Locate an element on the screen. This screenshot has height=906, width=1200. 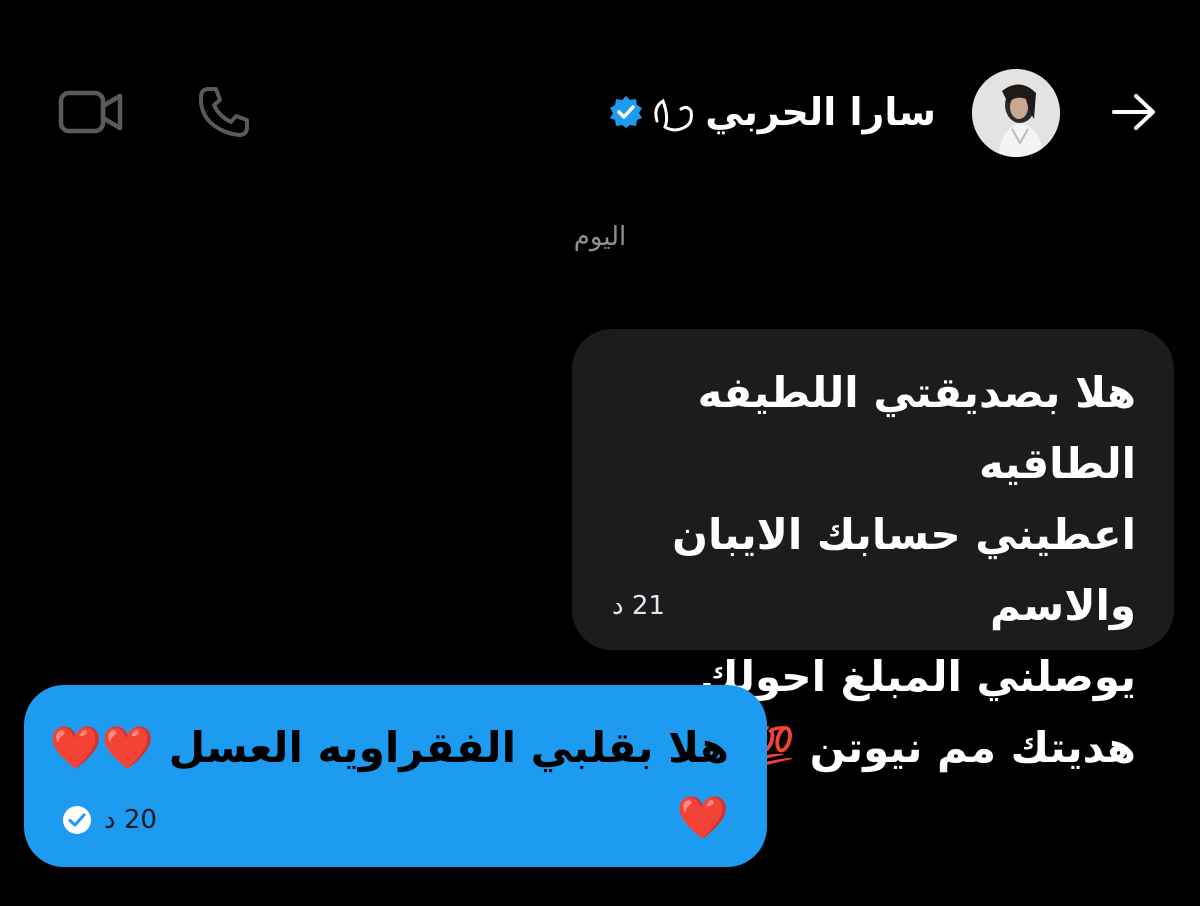
phone-icon is located at coordinates (223, 112).